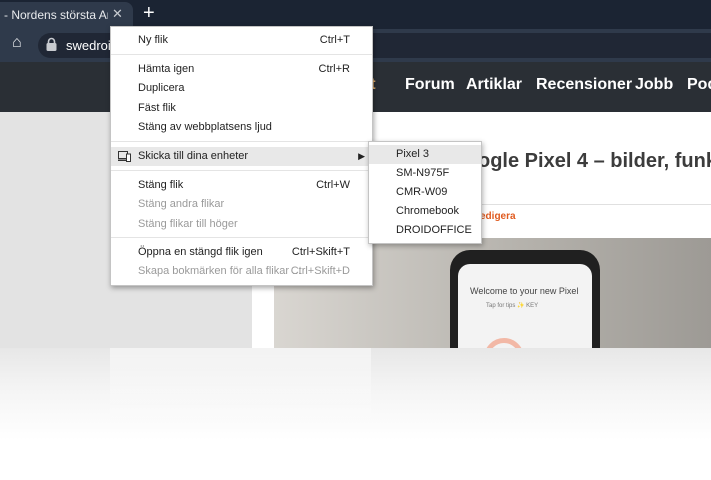 This screenshot has width=711, height=480. Describe the element at coordinates (205, 127) in the screenshot. I see `menu-item-label: Stäng av webbplatsens ljud` at that location.